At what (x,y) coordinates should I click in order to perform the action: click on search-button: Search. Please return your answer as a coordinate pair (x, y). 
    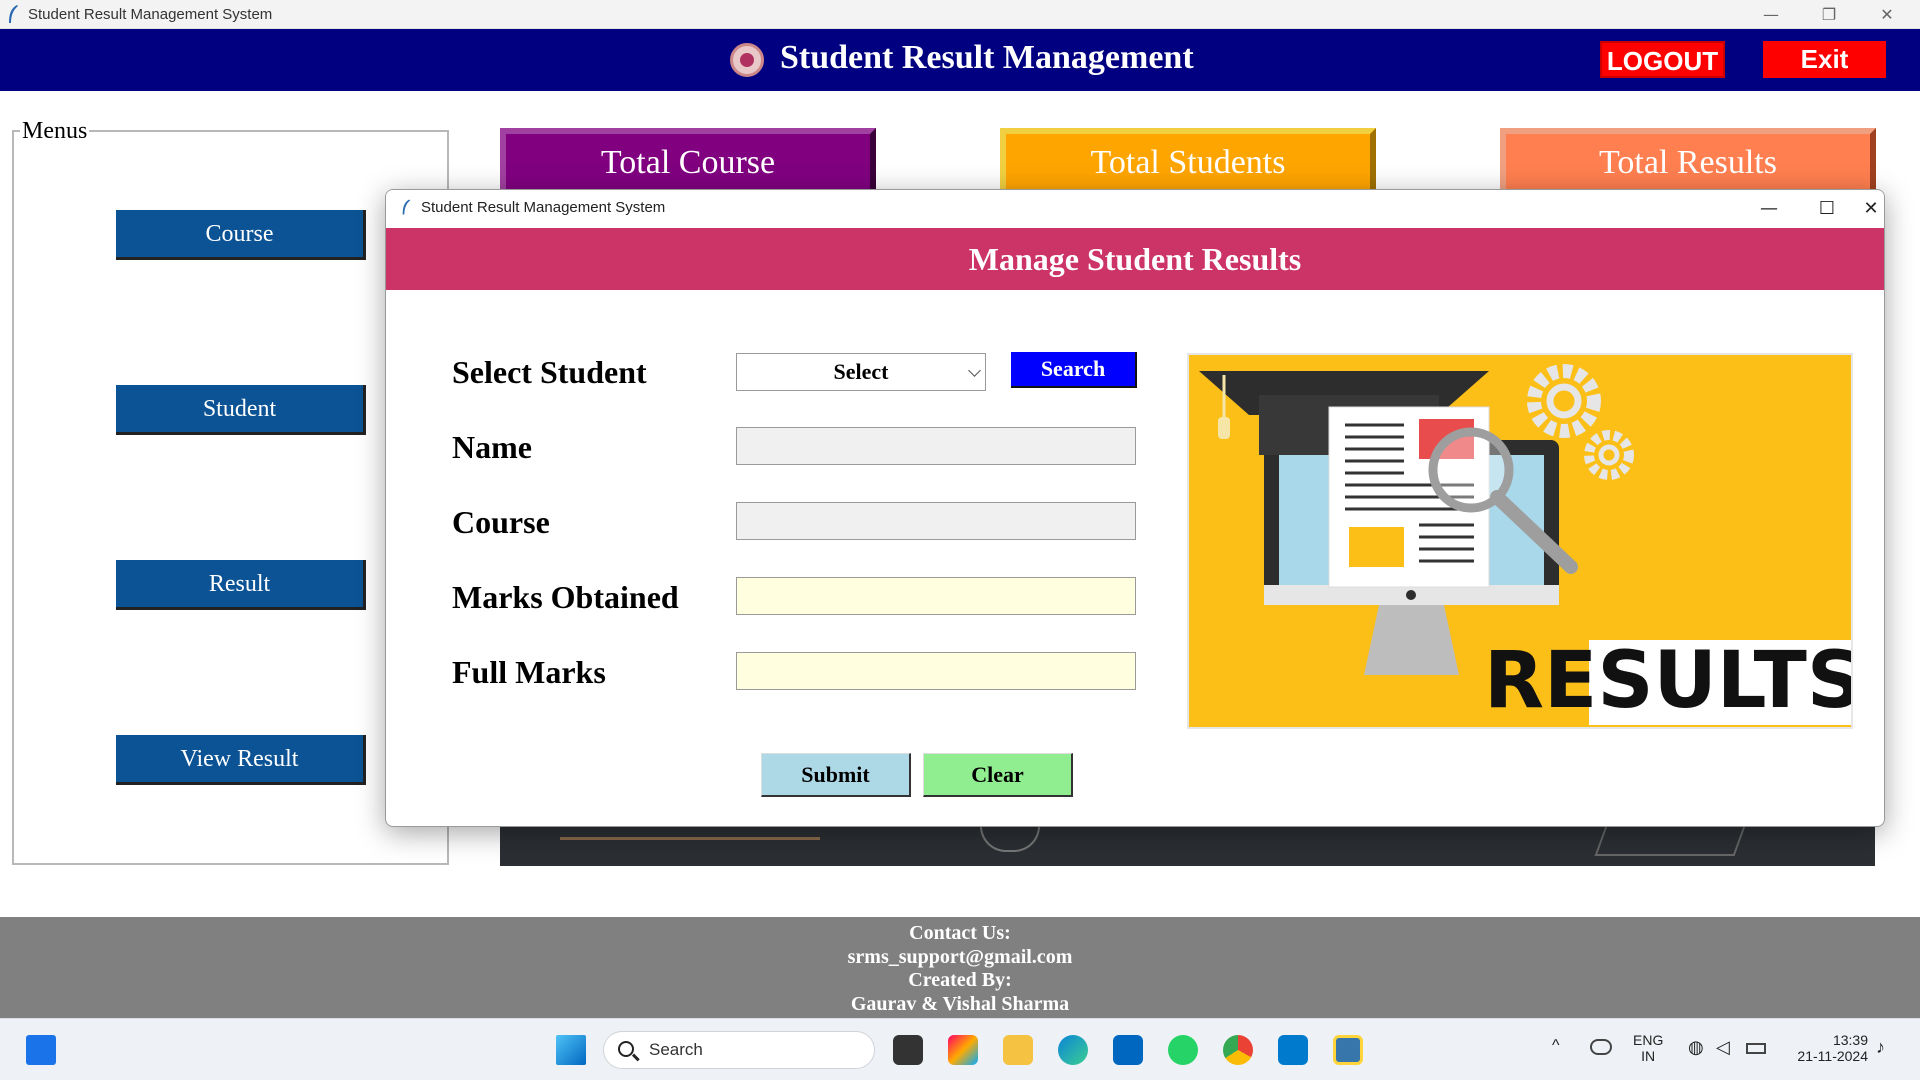
    Looking at the image, I should click on (1074, 370).